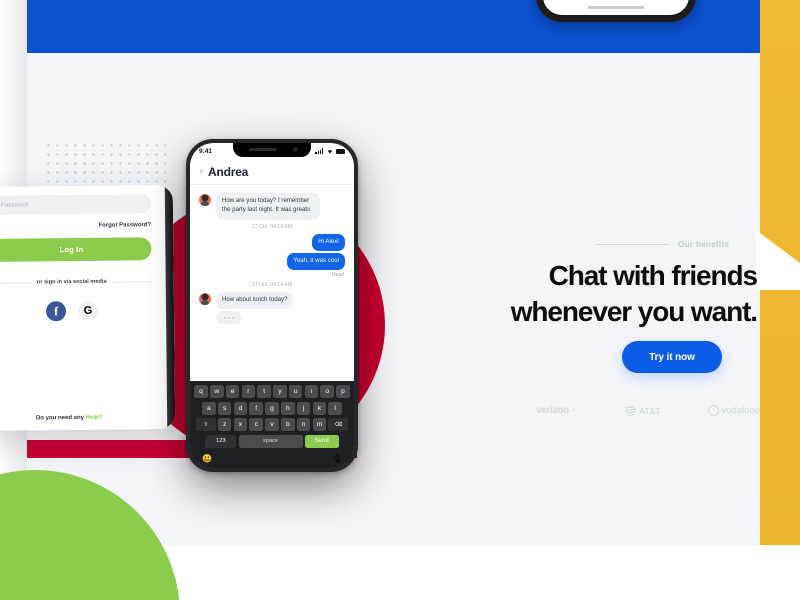 This screenshot has height=600, width=800. I want to click on headline-line-1: Chat with friends, so click(653, 275).